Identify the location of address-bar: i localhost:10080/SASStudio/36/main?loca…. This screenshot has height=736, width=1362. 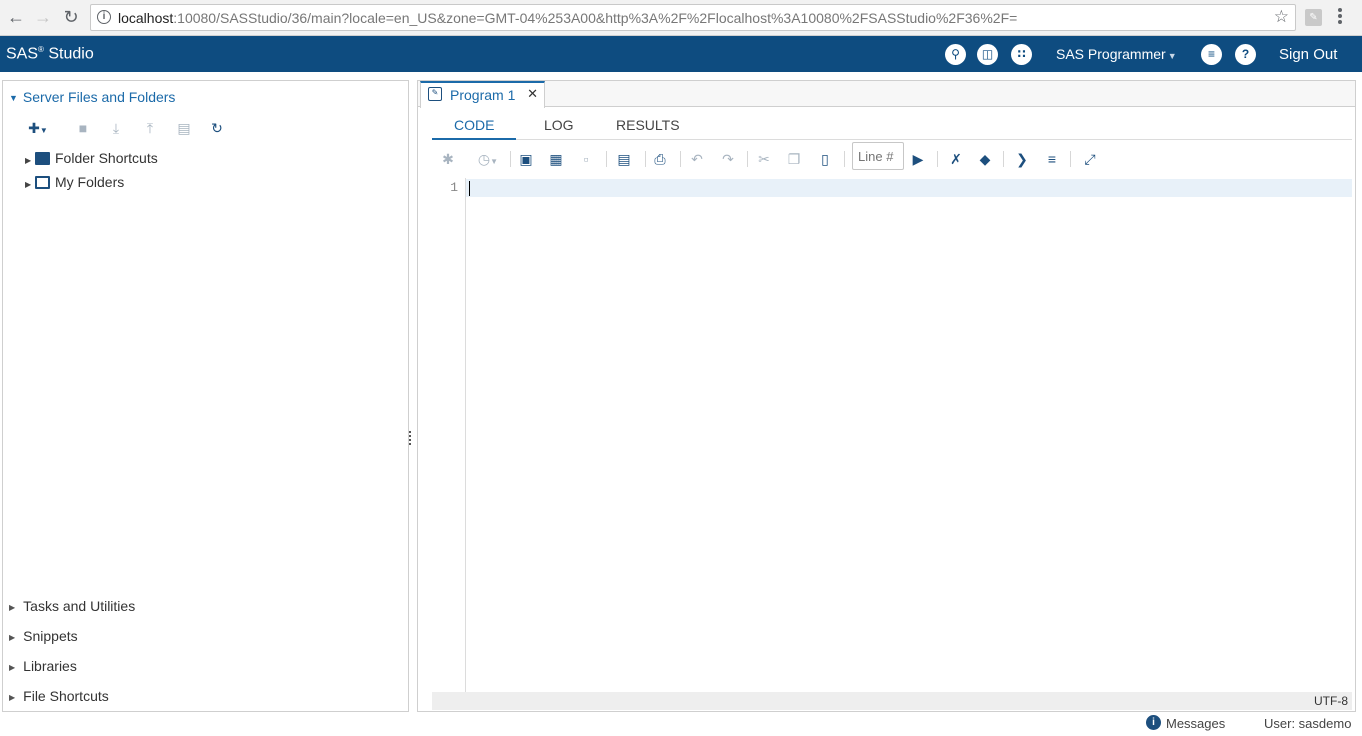
(693, 17).